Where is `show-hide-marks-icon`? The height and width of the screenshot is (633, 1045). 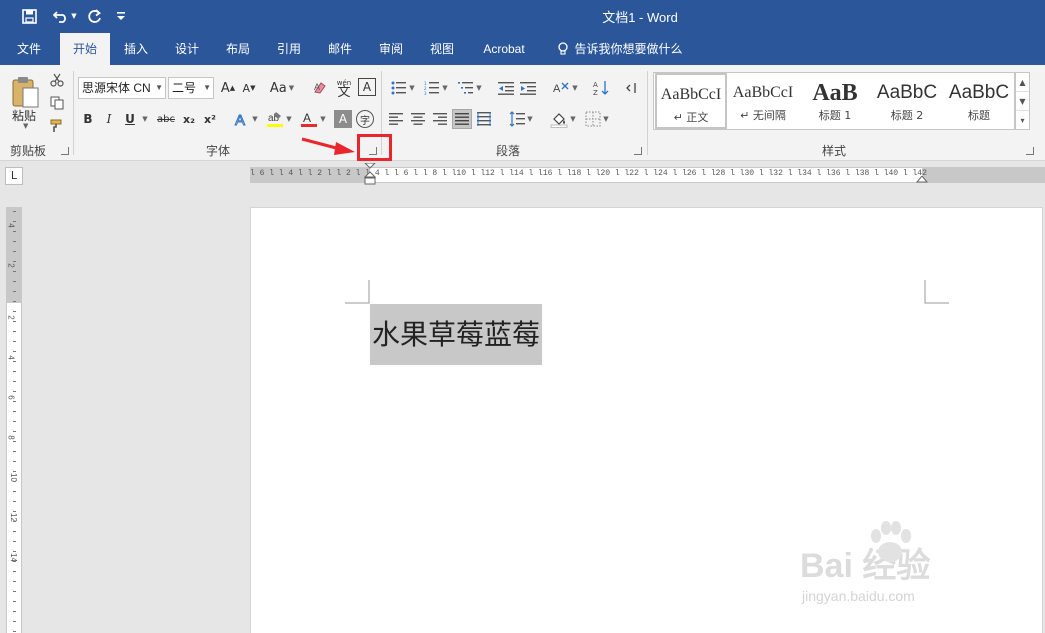 show-hide-marks-icon is located at coordinates (632, 88).